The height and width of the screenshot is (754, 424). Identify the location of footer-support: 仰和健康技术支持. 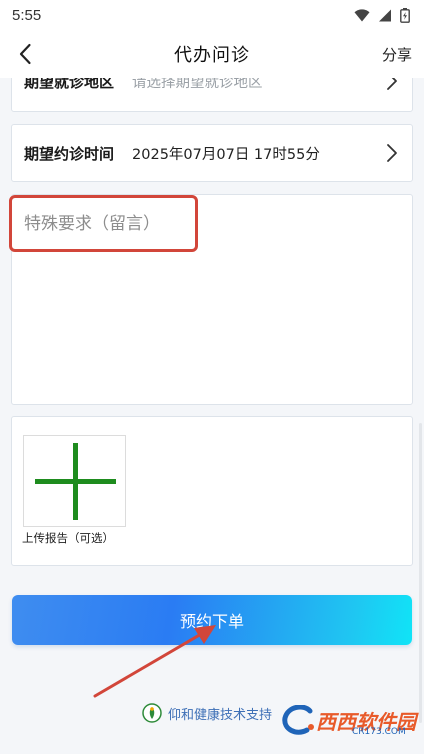
(207, 713).